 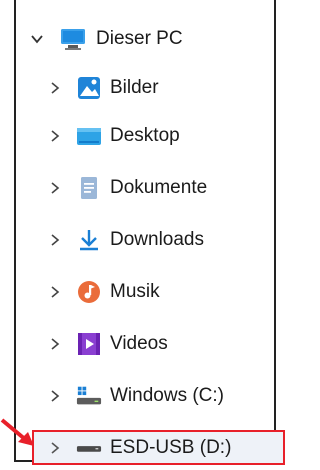 I want to click on documents-icon, so click(x=89, y=188).